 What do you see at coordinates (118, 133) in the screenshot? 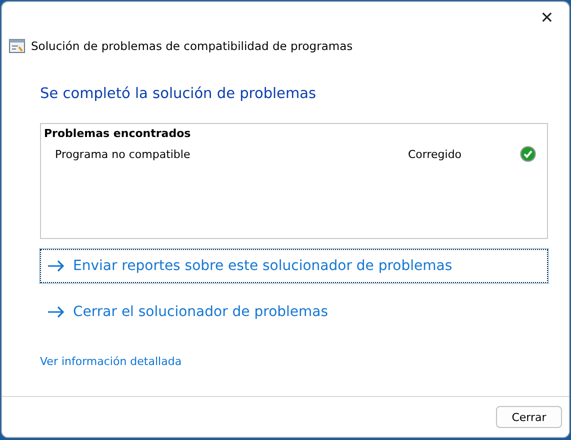
I see `panel-title: Problemas encontrados` at bounding box center [118, 133].